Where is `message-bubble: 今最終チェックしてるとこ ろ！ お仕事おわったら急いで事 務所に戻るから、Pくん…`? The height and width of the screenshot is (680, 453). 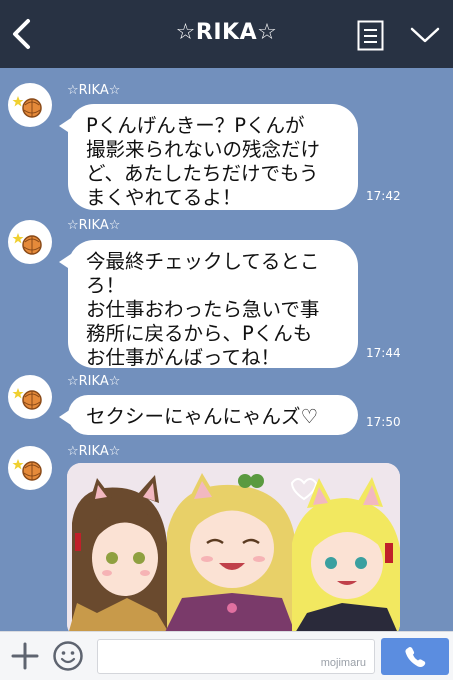 message-bubble: 今最終チェックしてるとこ ろ！ お仕事おわったら急いで事 務所に戻るから、Pくん… is located at coordinates (208, 304).